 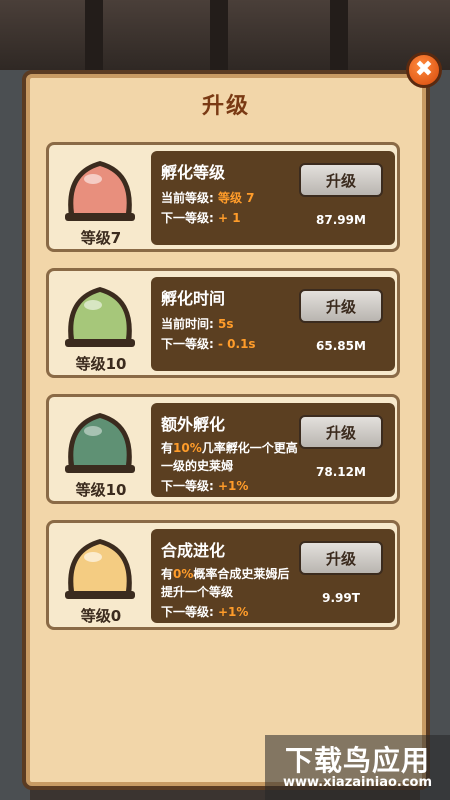 What do you see at coordinates (341, 220) in the screenshot?
I see `upgrade-cost: 87.99M` at bounding box center [341, 220].